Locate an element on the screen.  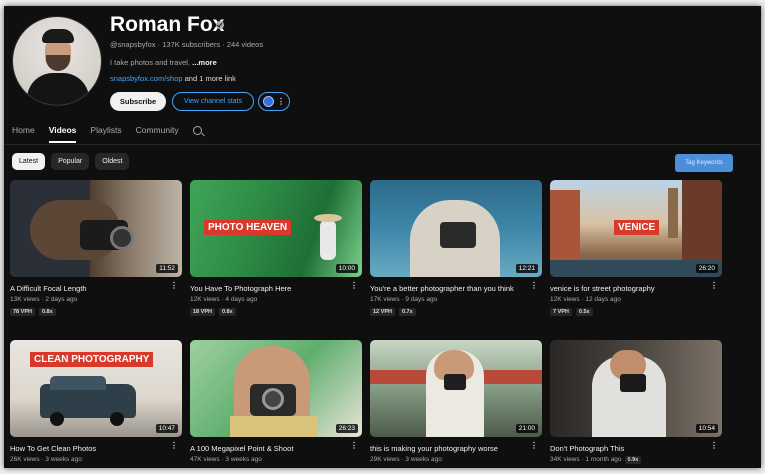
video-meta: 12K views · 12 days ago is located at coordinates (585, 299).